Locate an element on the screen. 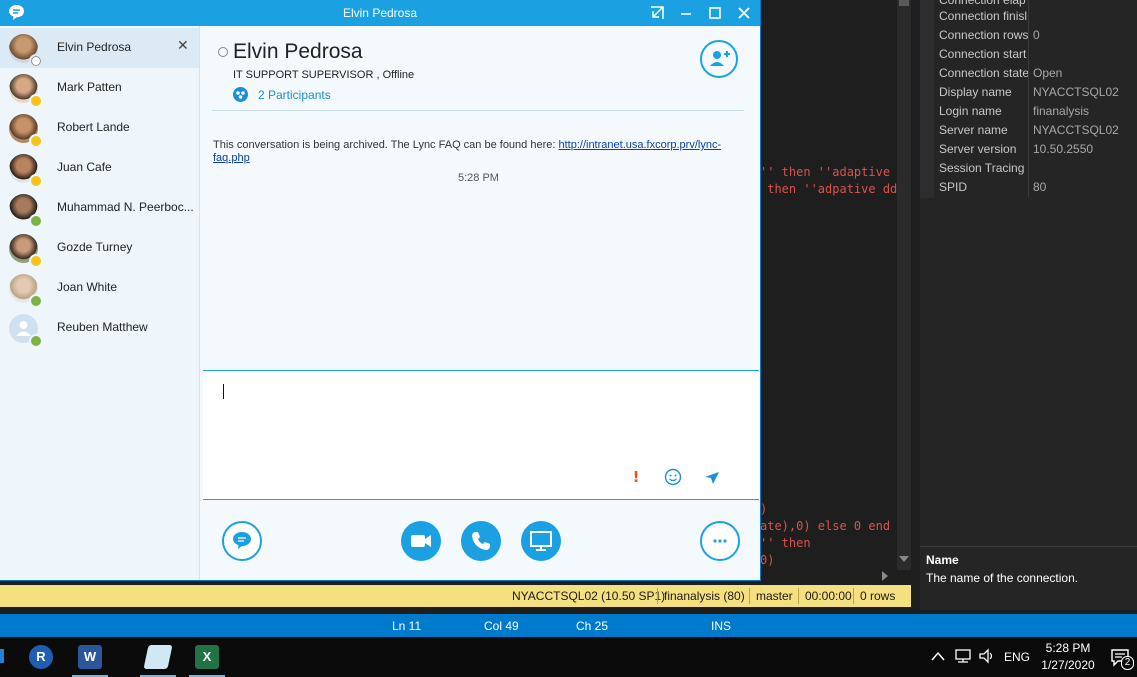 This screenshot has height=677, width=1137. property-row: Connection state Open is located at coordinates (1028, 73).